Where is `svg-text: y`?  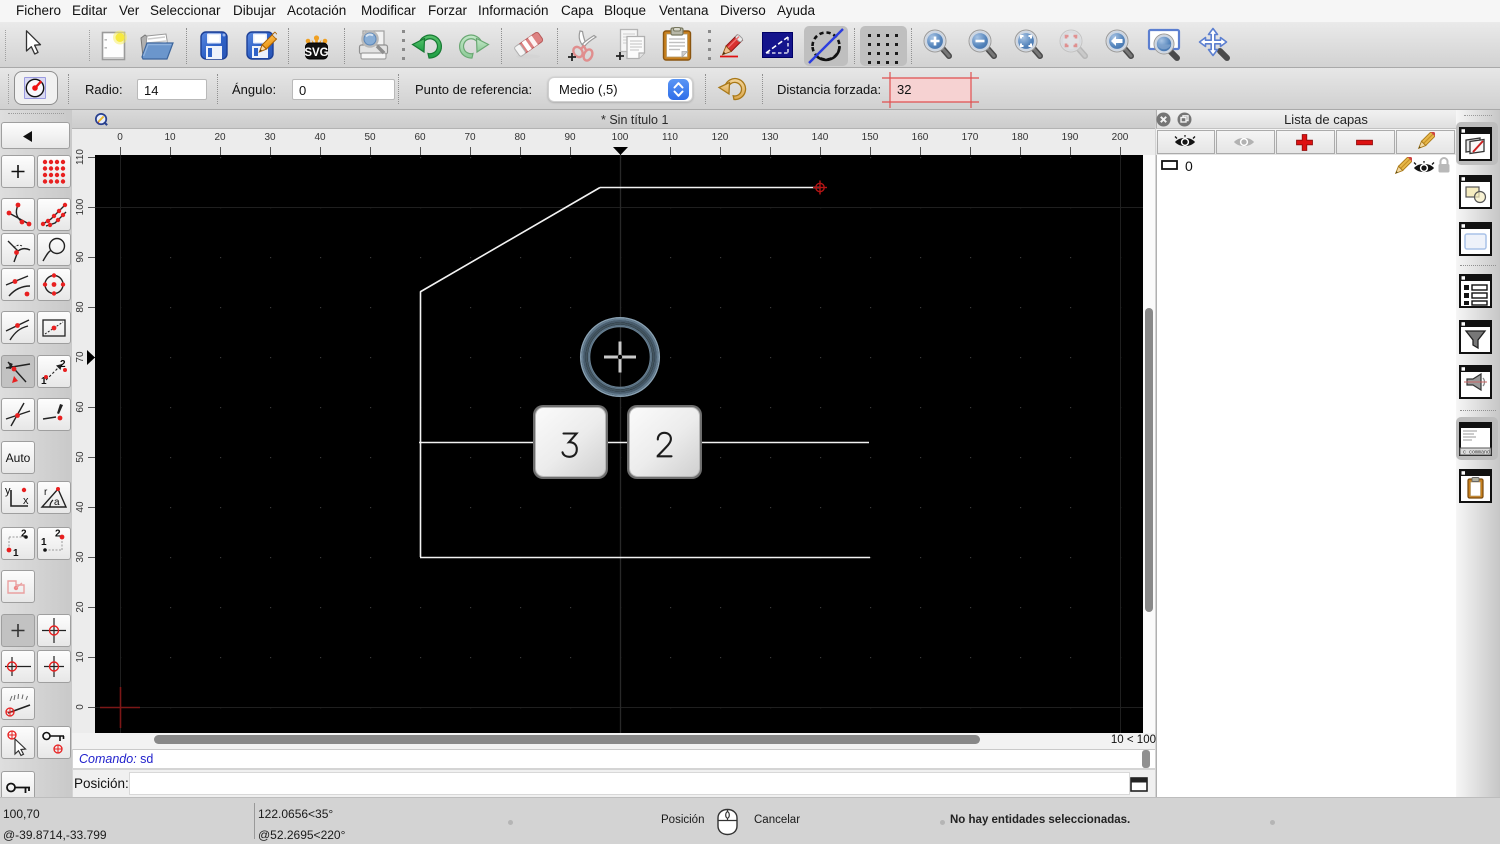 svg-text: y is located at coordinates (8, 491).